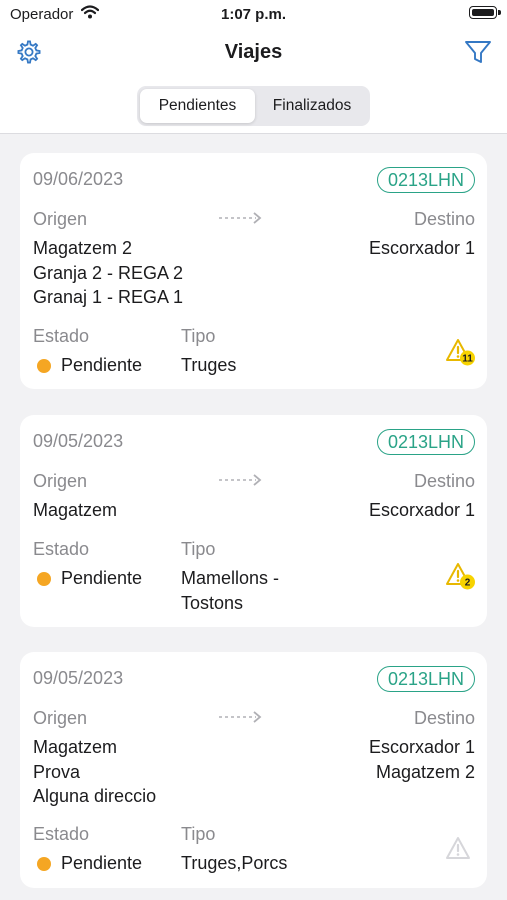  What do you see at coordinates (312, 106) in the screenshot?
I see `tab-finalizados: Finalizados` at bounding box center [312, 106].